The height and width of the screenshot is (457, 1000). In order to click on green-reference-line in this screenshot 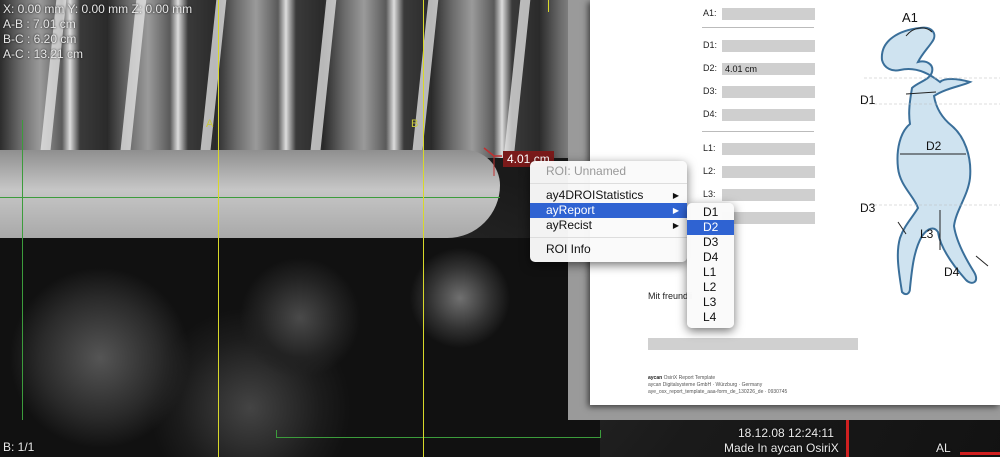, I will do `click(250, 197)`.